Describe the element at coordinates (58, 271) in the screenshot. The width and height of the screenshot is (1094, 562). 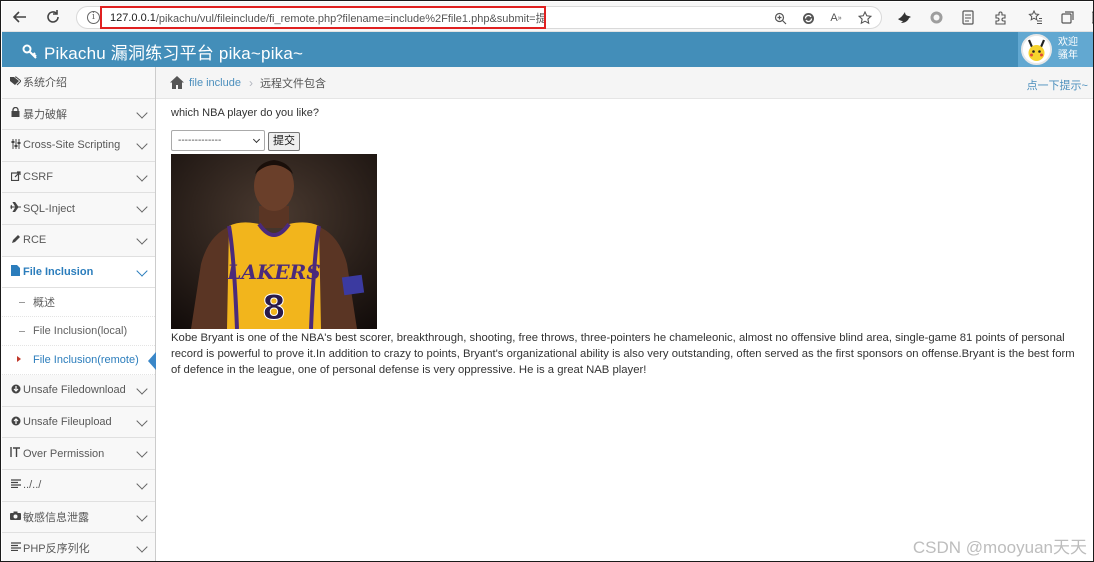
I see `sidebar-item-label: File Inclusion` at that location.